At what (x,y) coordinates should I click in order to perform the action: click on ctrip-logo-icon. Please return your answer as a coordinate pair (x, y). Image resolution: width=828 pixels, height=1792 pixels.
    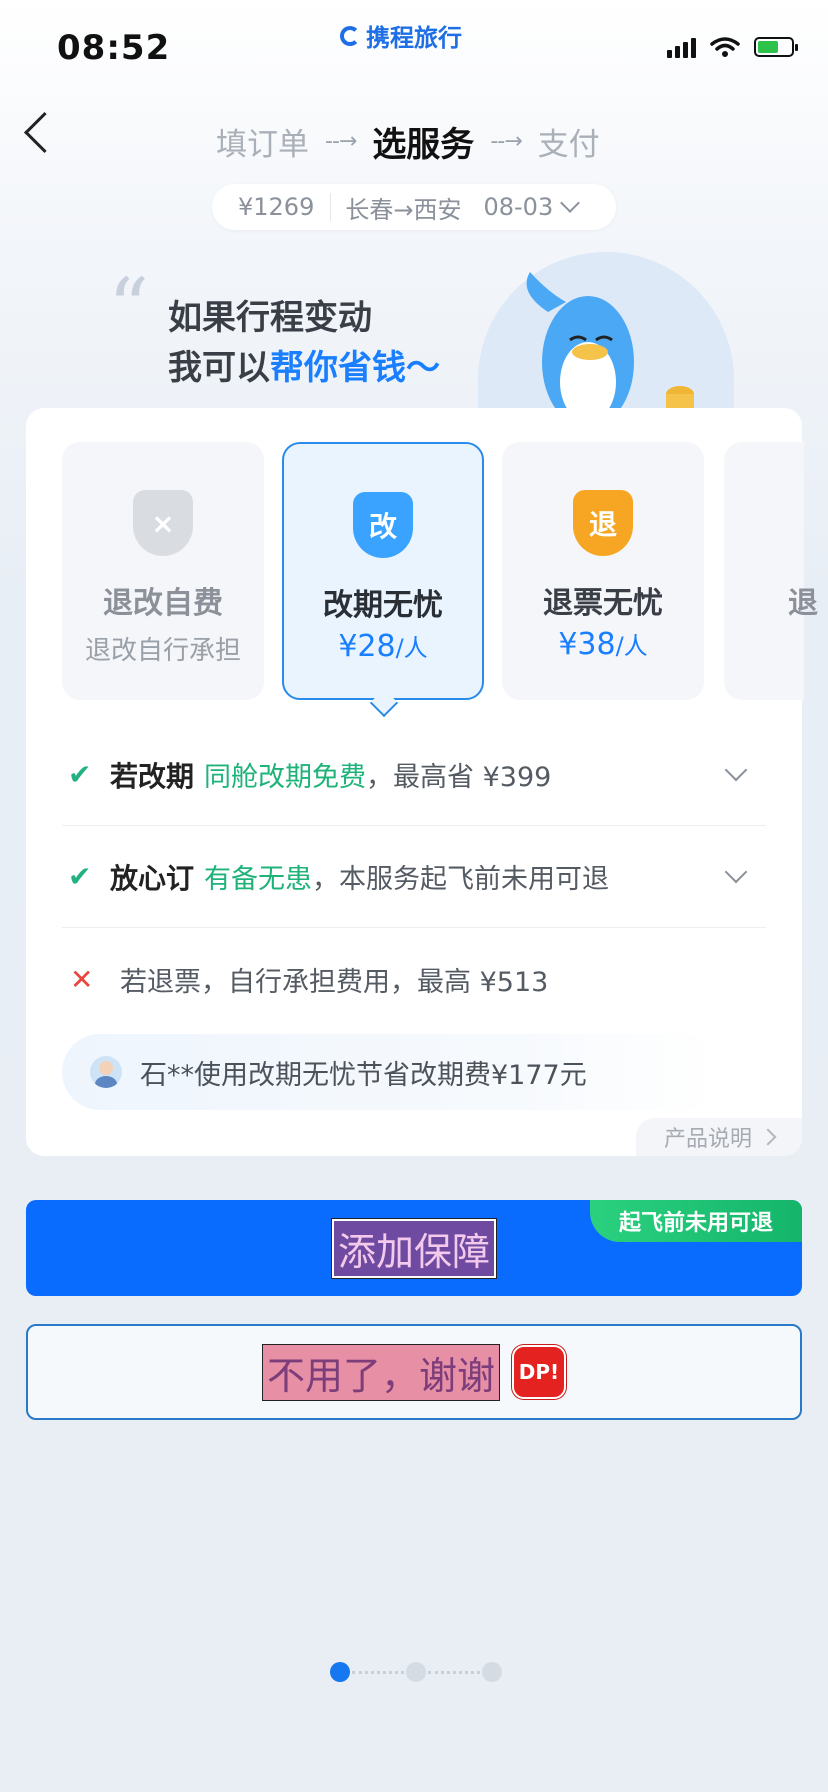
    Looking at the image, I should click on (350, 35).